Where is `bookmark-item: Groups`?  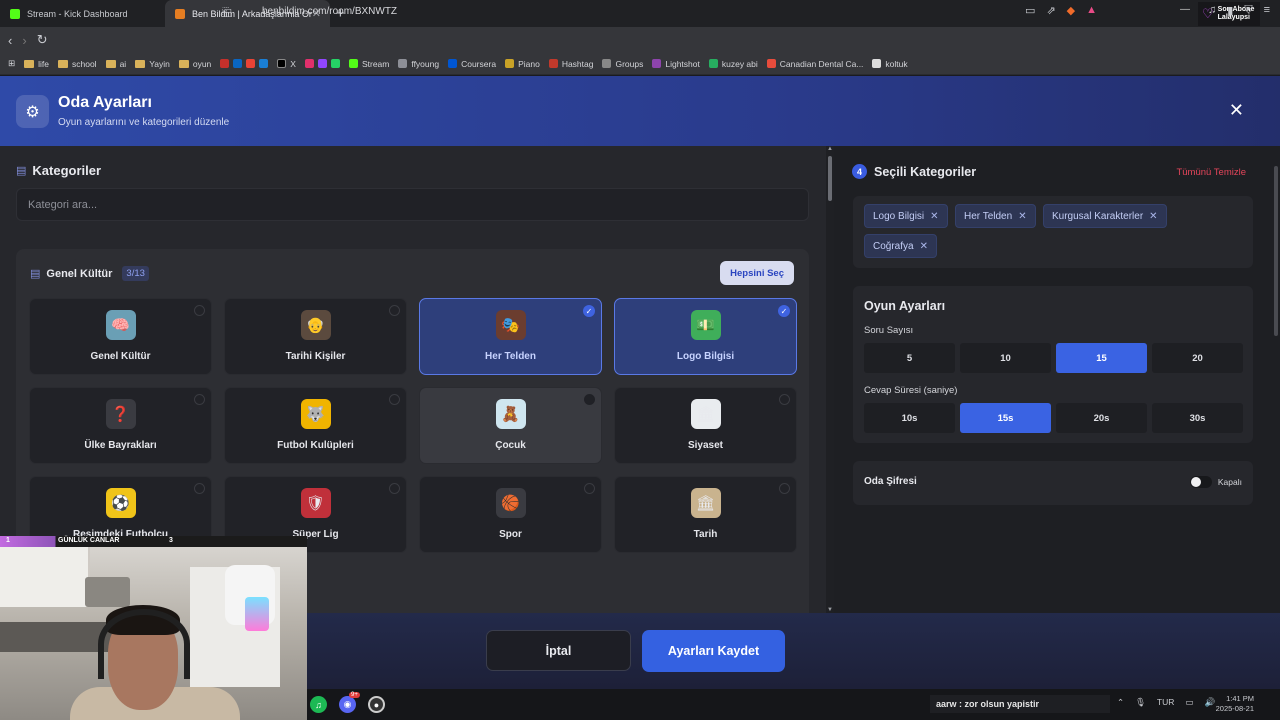 bookmark-item: Groups is located at coordinates (622, 64).